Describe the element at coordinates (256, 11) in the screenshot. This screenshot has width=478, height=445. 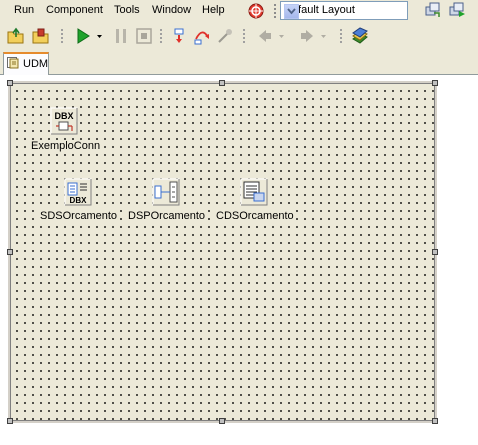
I see `help-globe-icon` at that location.